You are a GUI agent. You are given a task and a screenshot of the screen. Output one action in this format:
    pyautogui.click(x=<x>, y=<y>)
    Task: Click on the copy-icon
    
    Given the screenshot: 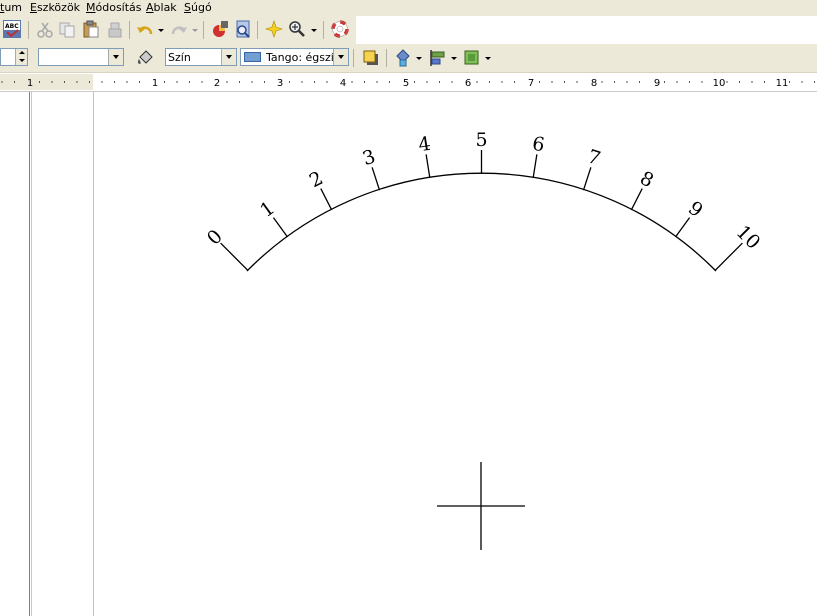 What is the action you would take?
    pyautogui.click(x=67, y=30)
    